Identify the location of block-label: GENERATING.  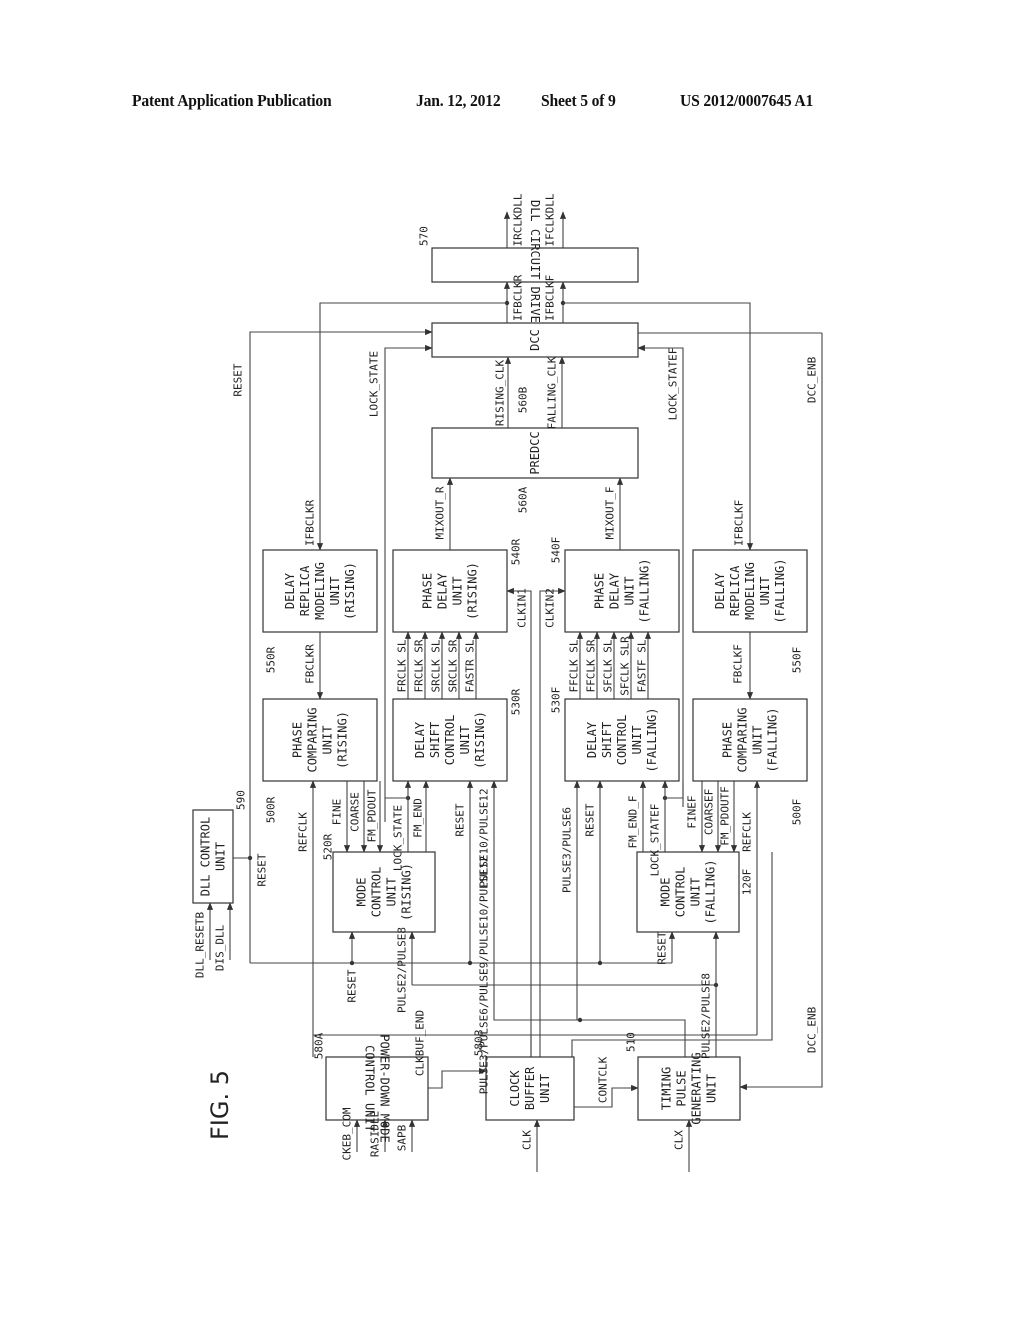
(697, 1088).